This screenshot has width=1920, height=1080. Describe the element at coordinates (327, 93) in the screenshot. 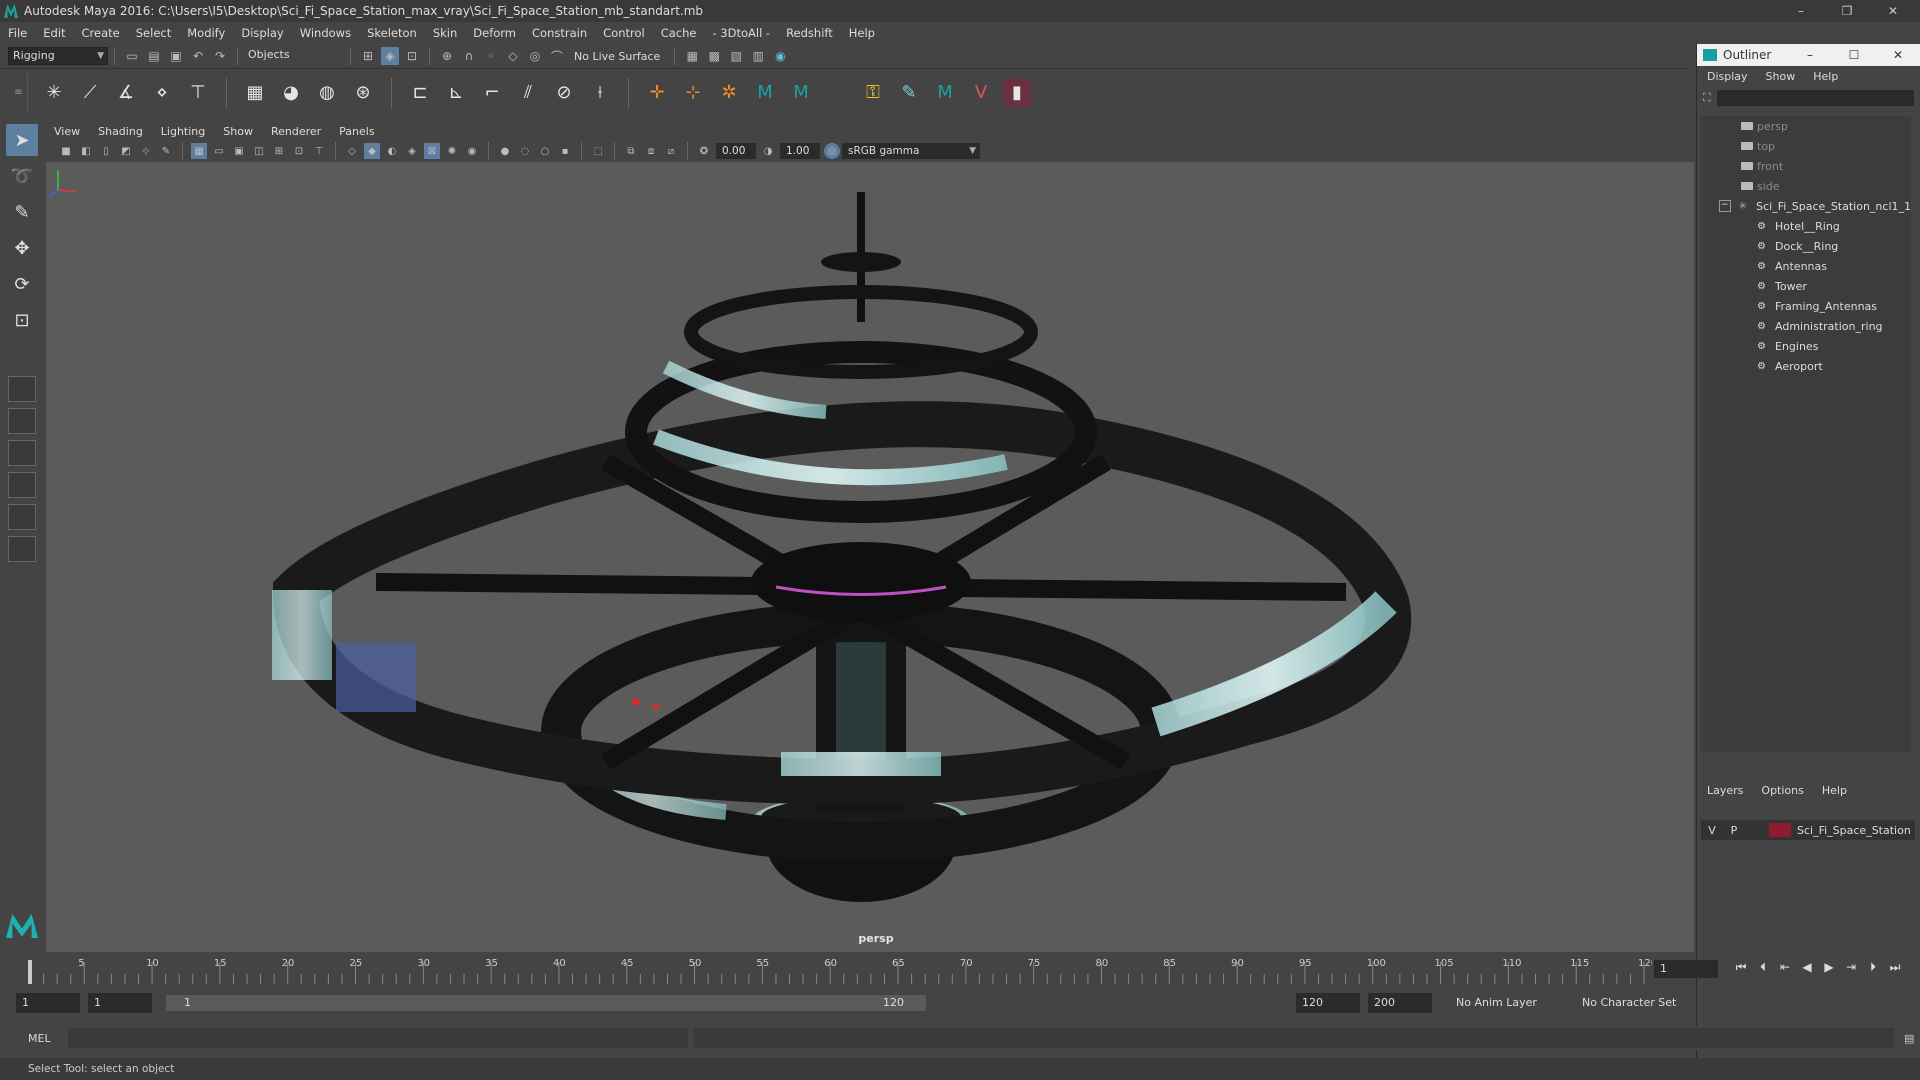

I see `wrap-deformer-icon: ◍` at that location.